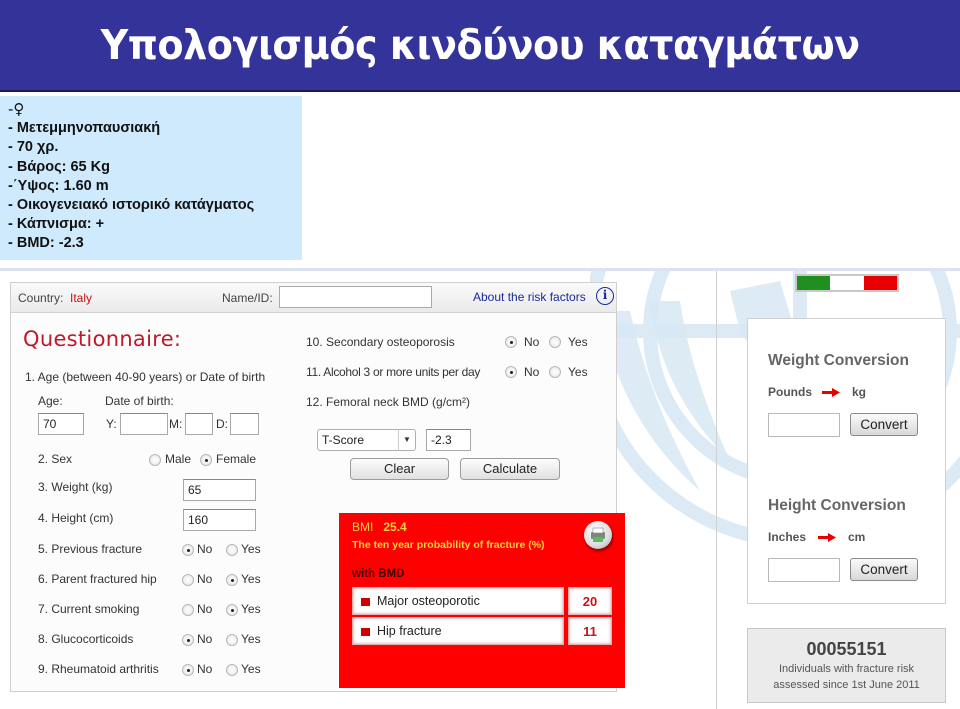 The height and width of the screenshot is (709, 960). What do you see at coordinates (219, 490) in the screenshot?
I see `weight-input: 65` at bounding box center [219, 490].